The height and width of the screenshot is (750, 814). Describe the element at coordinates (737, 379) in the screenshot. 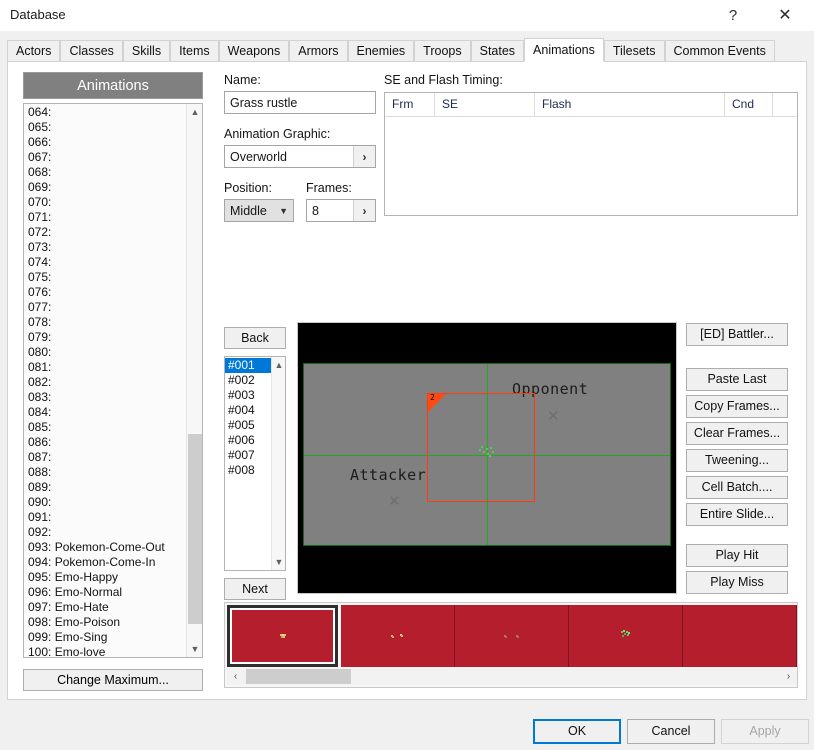

I see `paste-last-button: Paste Last` at that location.